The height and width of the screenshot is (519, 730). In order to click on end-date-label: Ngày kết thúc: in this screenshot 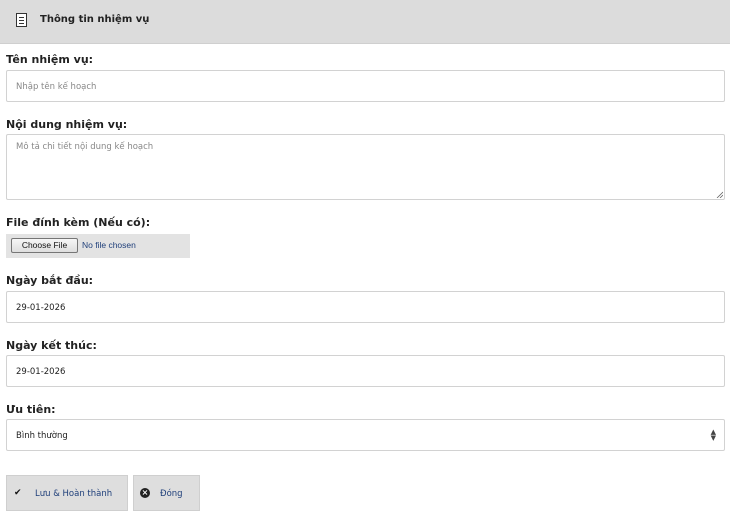, I will do `click(51, 345)`.